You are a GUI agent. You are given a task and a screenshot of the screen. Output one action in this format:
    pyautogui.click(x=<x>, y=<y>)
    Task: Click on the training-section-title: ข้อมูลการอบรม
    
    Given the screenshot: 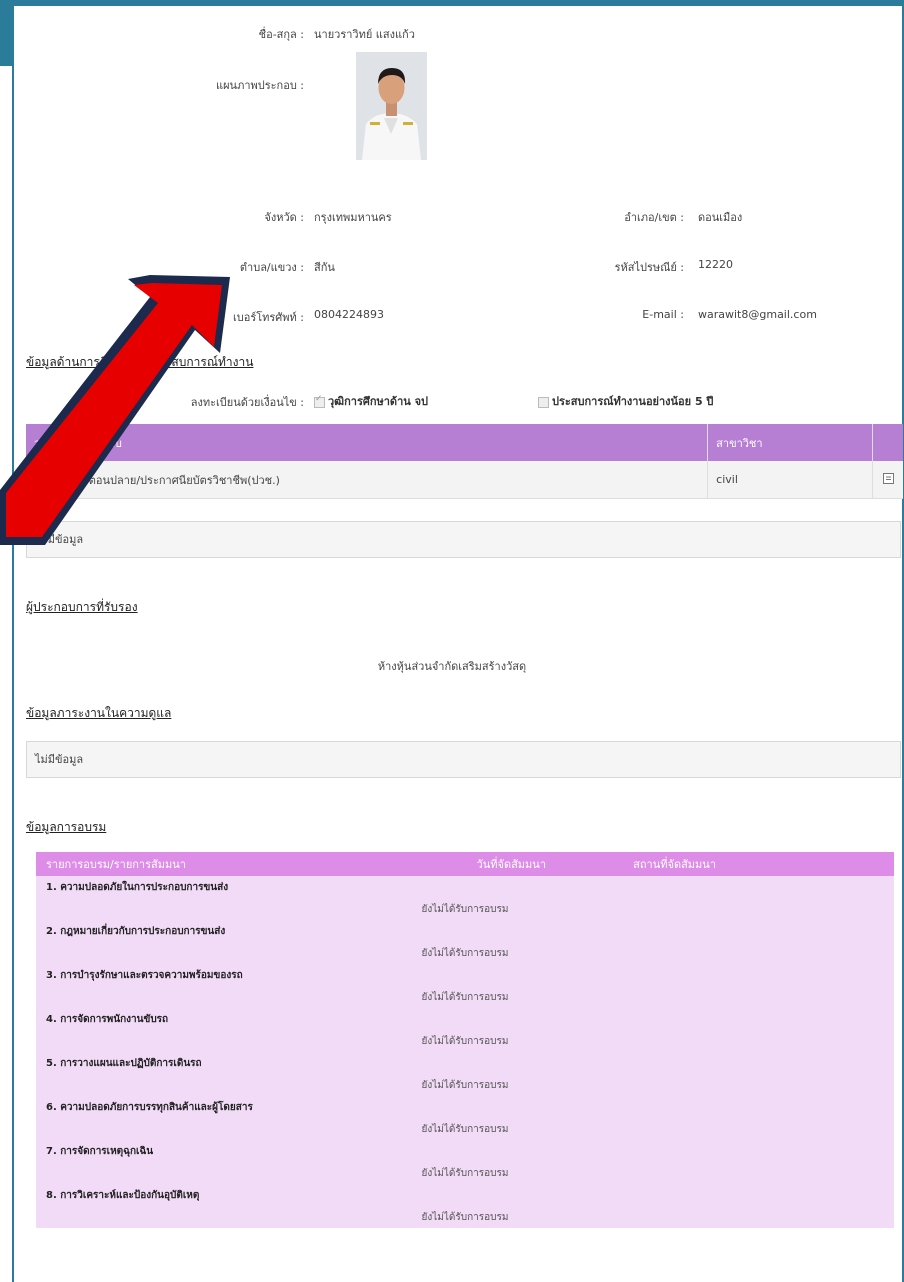 What is the action you would take?
    pyautogui.click(x=66, y=827)
    